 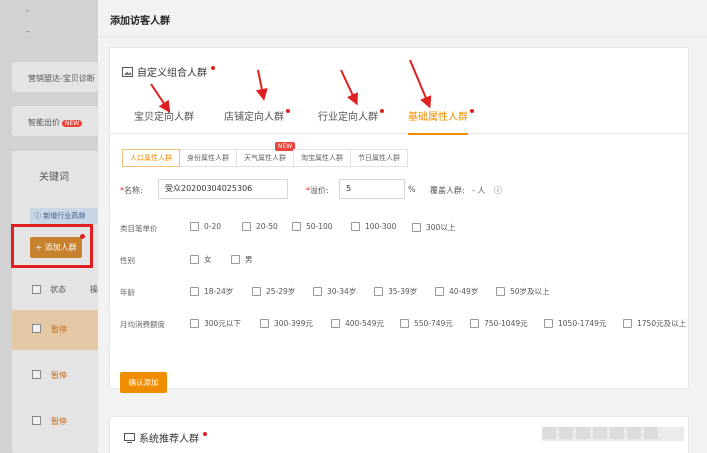 I want to click on tab-basic-attribute-crowd: 基础属性人群, so click(x=441, y=122).